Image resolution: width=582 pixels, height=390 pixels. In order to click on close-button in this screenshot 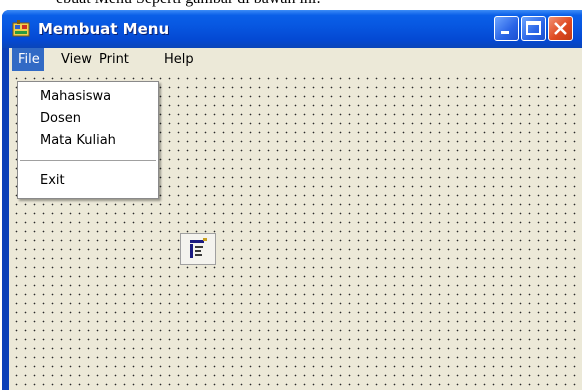, I will do `click(560, 28)`.